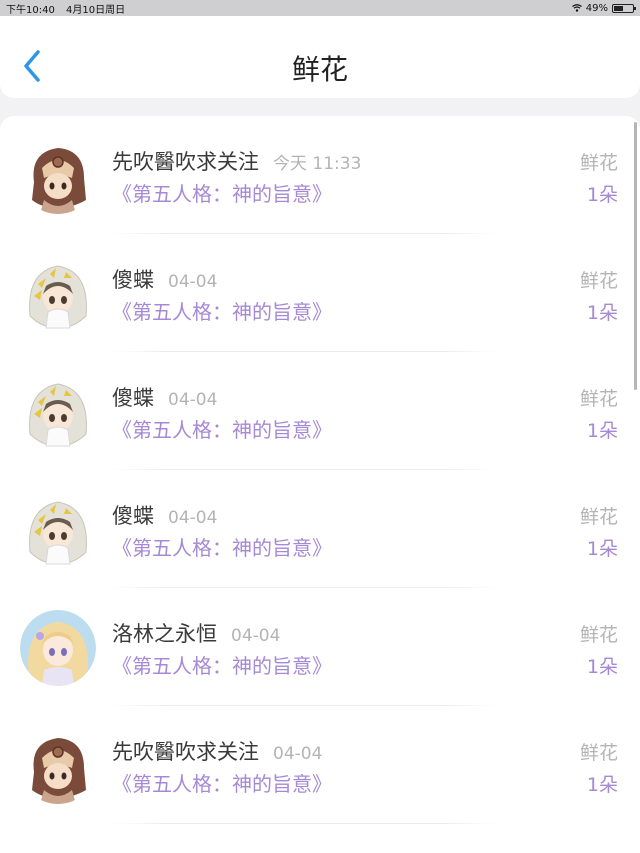 Image resolution: width=640 pixels, height=853 pixels. Describe the element at coordinates (320, 8) in the screenshot. I see `status-bar: 下午10:40 4月10日周日 49%` at that location.